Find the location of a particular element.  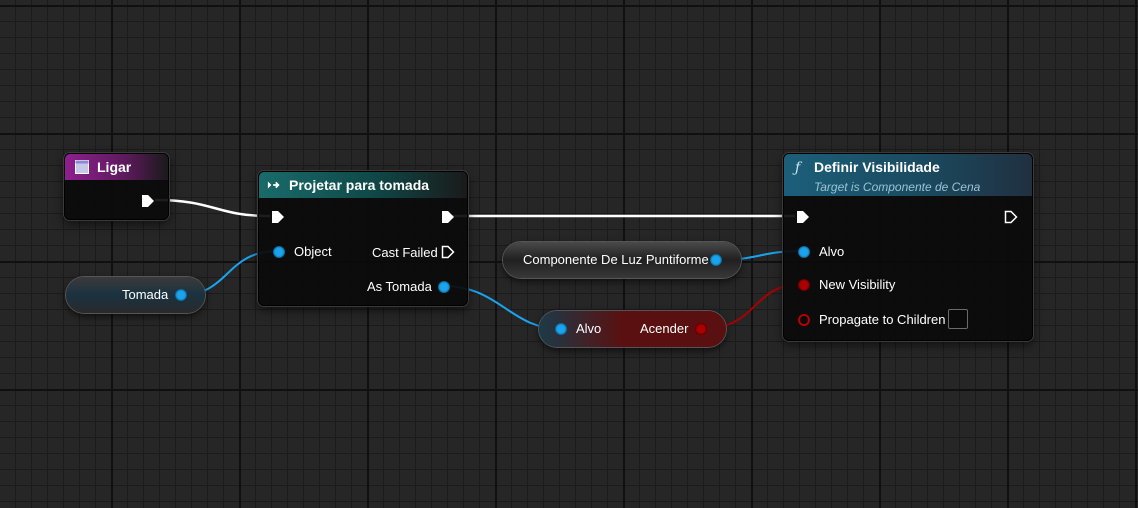

ligar-header: Ligar is located at coordinates (116, 167).